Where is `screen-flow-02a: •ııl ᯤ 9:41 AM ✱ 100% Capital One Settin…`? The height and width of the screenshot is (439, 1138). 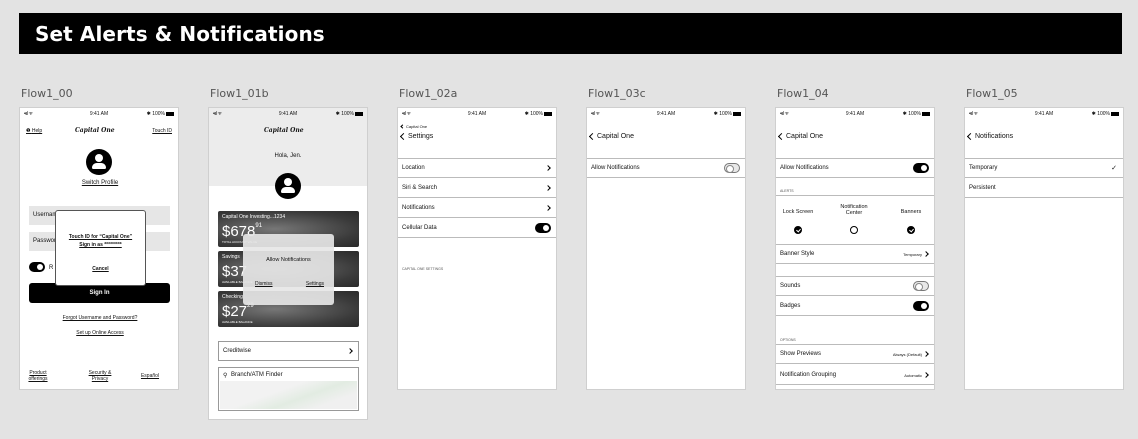
screen-flow-02a: •ııl ᯤ 9:41 AM ✱ 100% Capital One Settin… is located at coordinates (477, 248).